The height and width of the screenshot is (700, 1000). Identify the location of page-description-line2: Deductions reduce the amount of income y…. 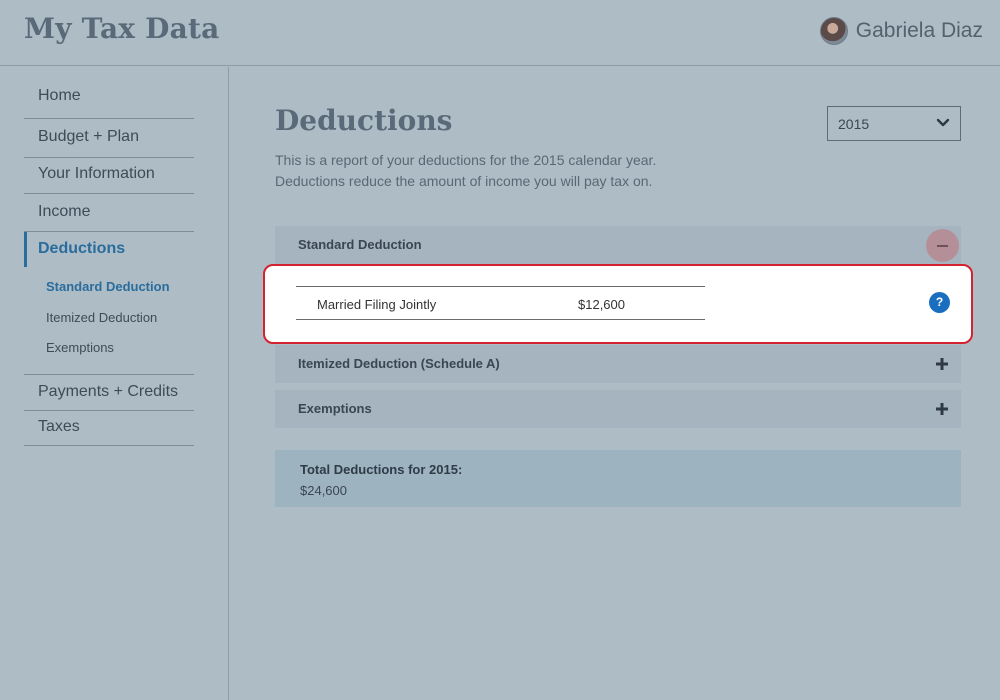
(464, 181).